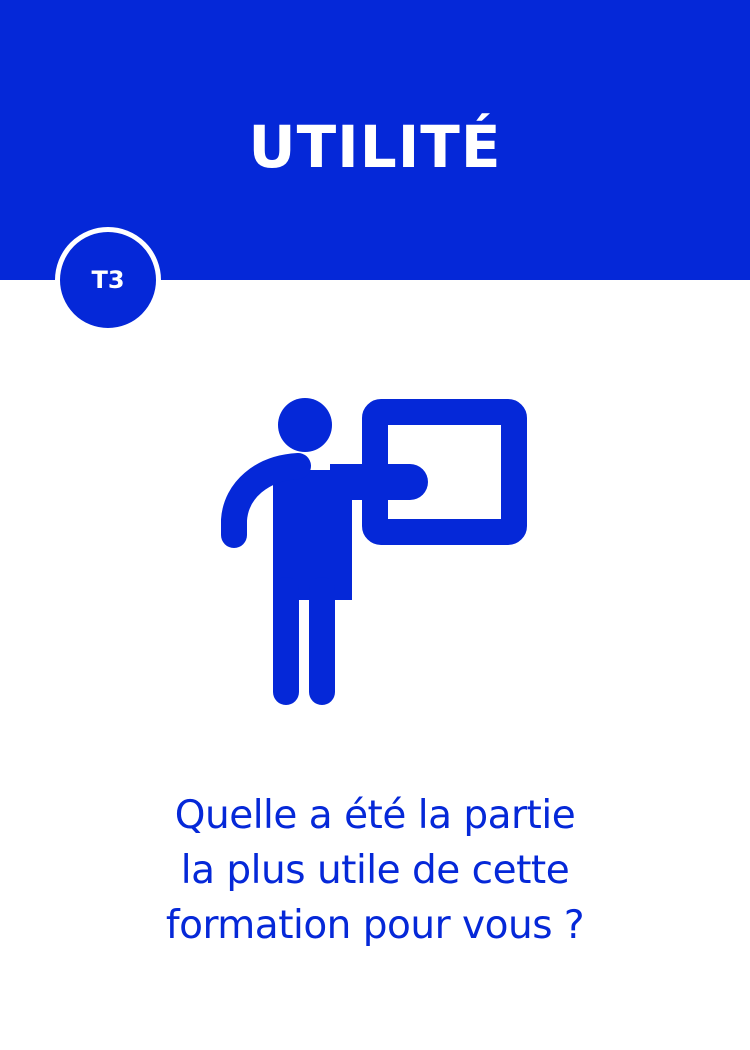 The image size is (750, 1050). Describe the element at coordinates (375, 815) in the screenshot. I see `question-line: Quelle a été la partie` at that location.